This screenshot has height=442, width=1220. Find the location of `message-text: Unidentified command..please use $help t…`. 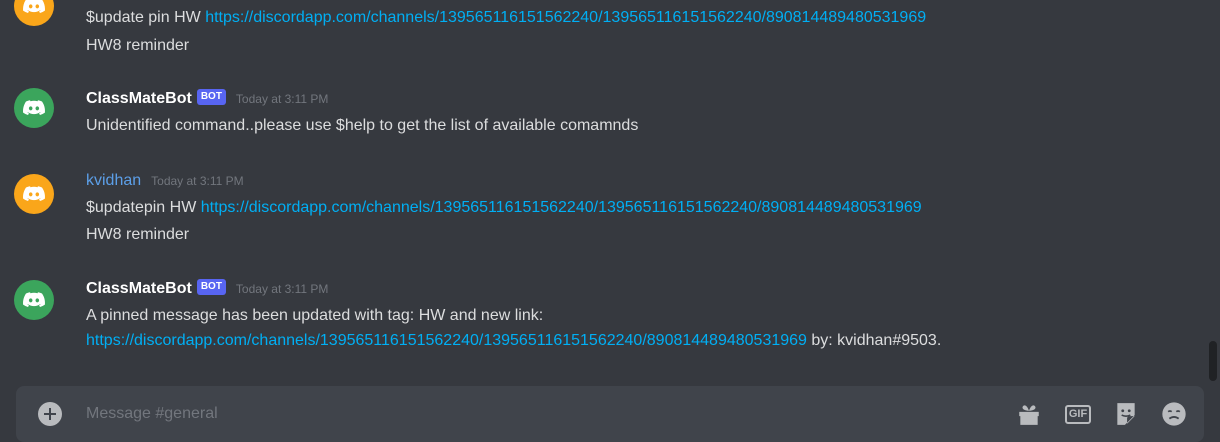

message-text: Unidentified command..please use $help t… is located at coordinates (362, 125).